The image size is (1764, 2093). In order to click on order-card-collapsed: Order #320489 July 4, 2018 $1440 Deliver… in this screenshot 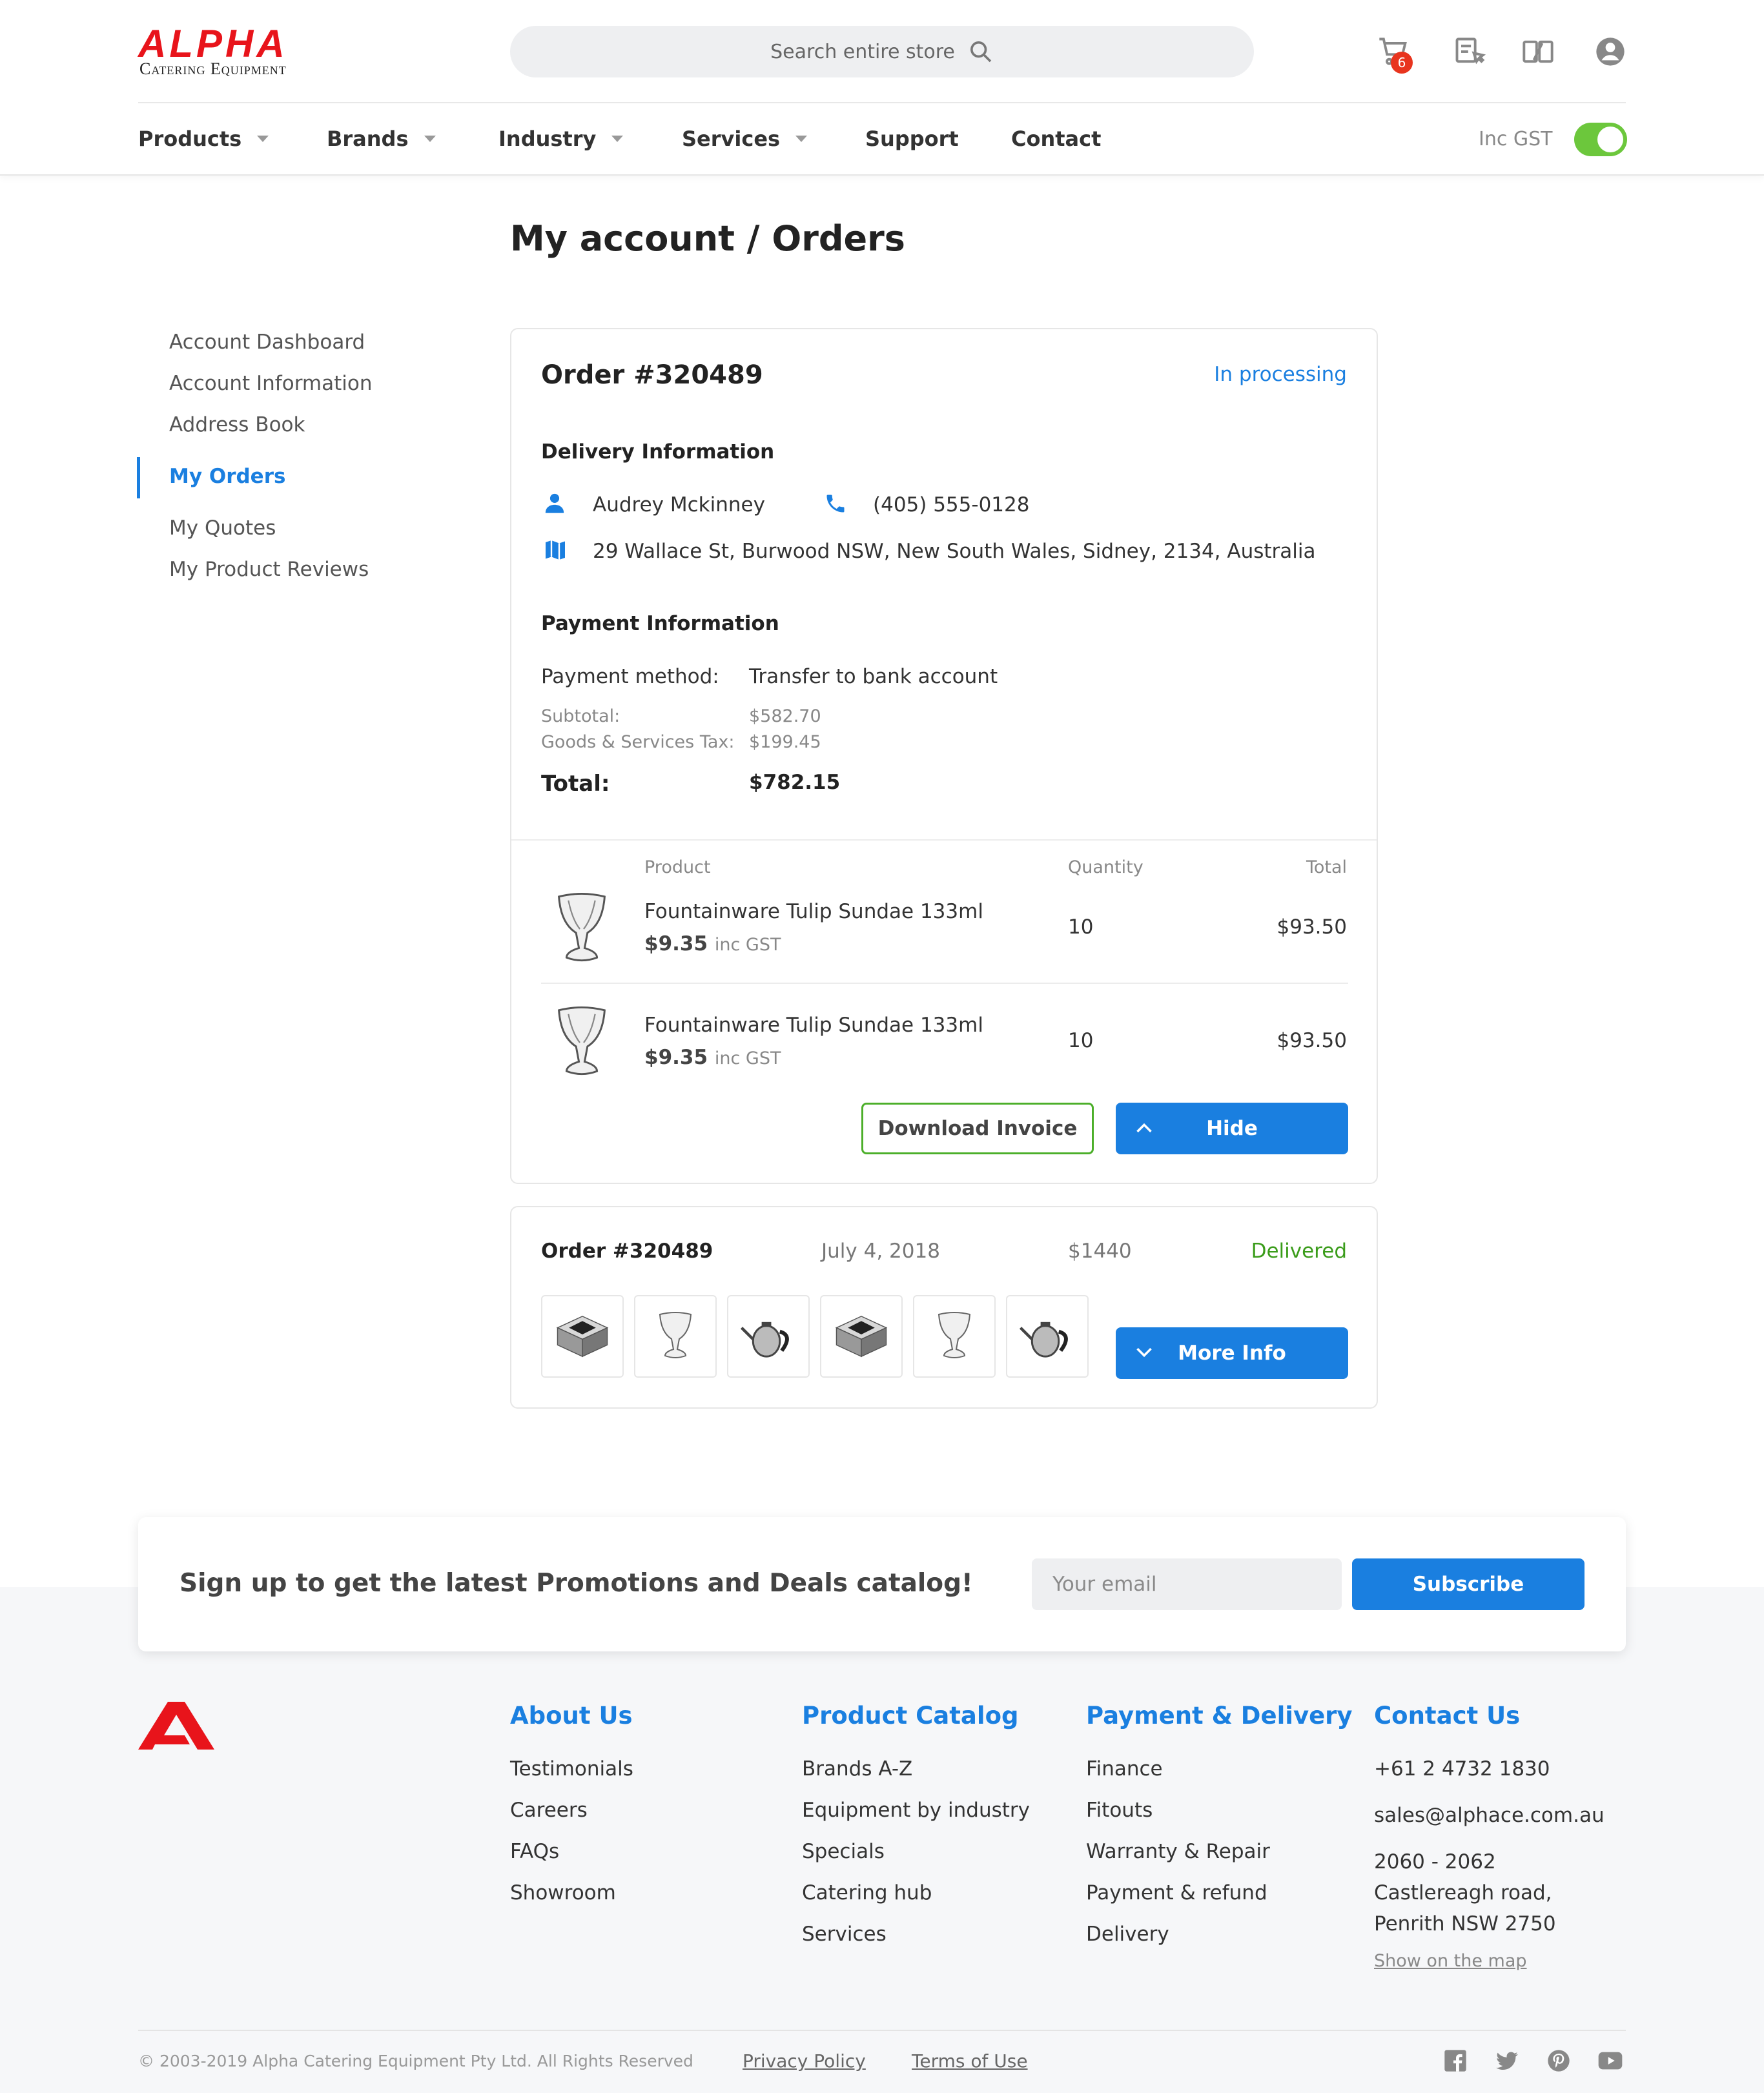, I will do `click(944, 1307)`.